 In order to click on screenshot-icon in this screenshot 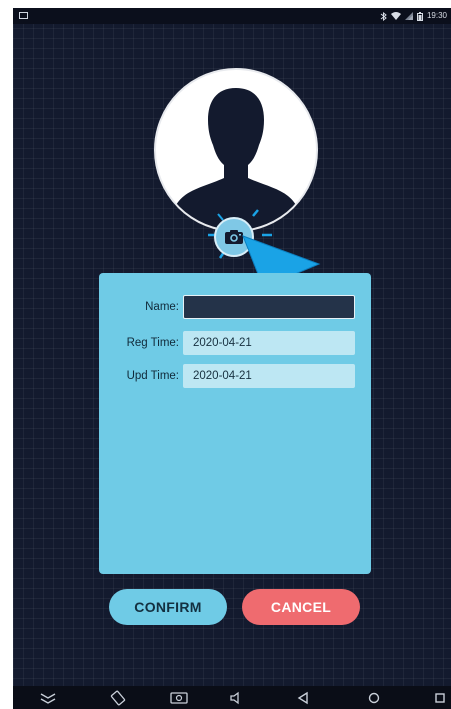, I will do `click(179, 698)`.